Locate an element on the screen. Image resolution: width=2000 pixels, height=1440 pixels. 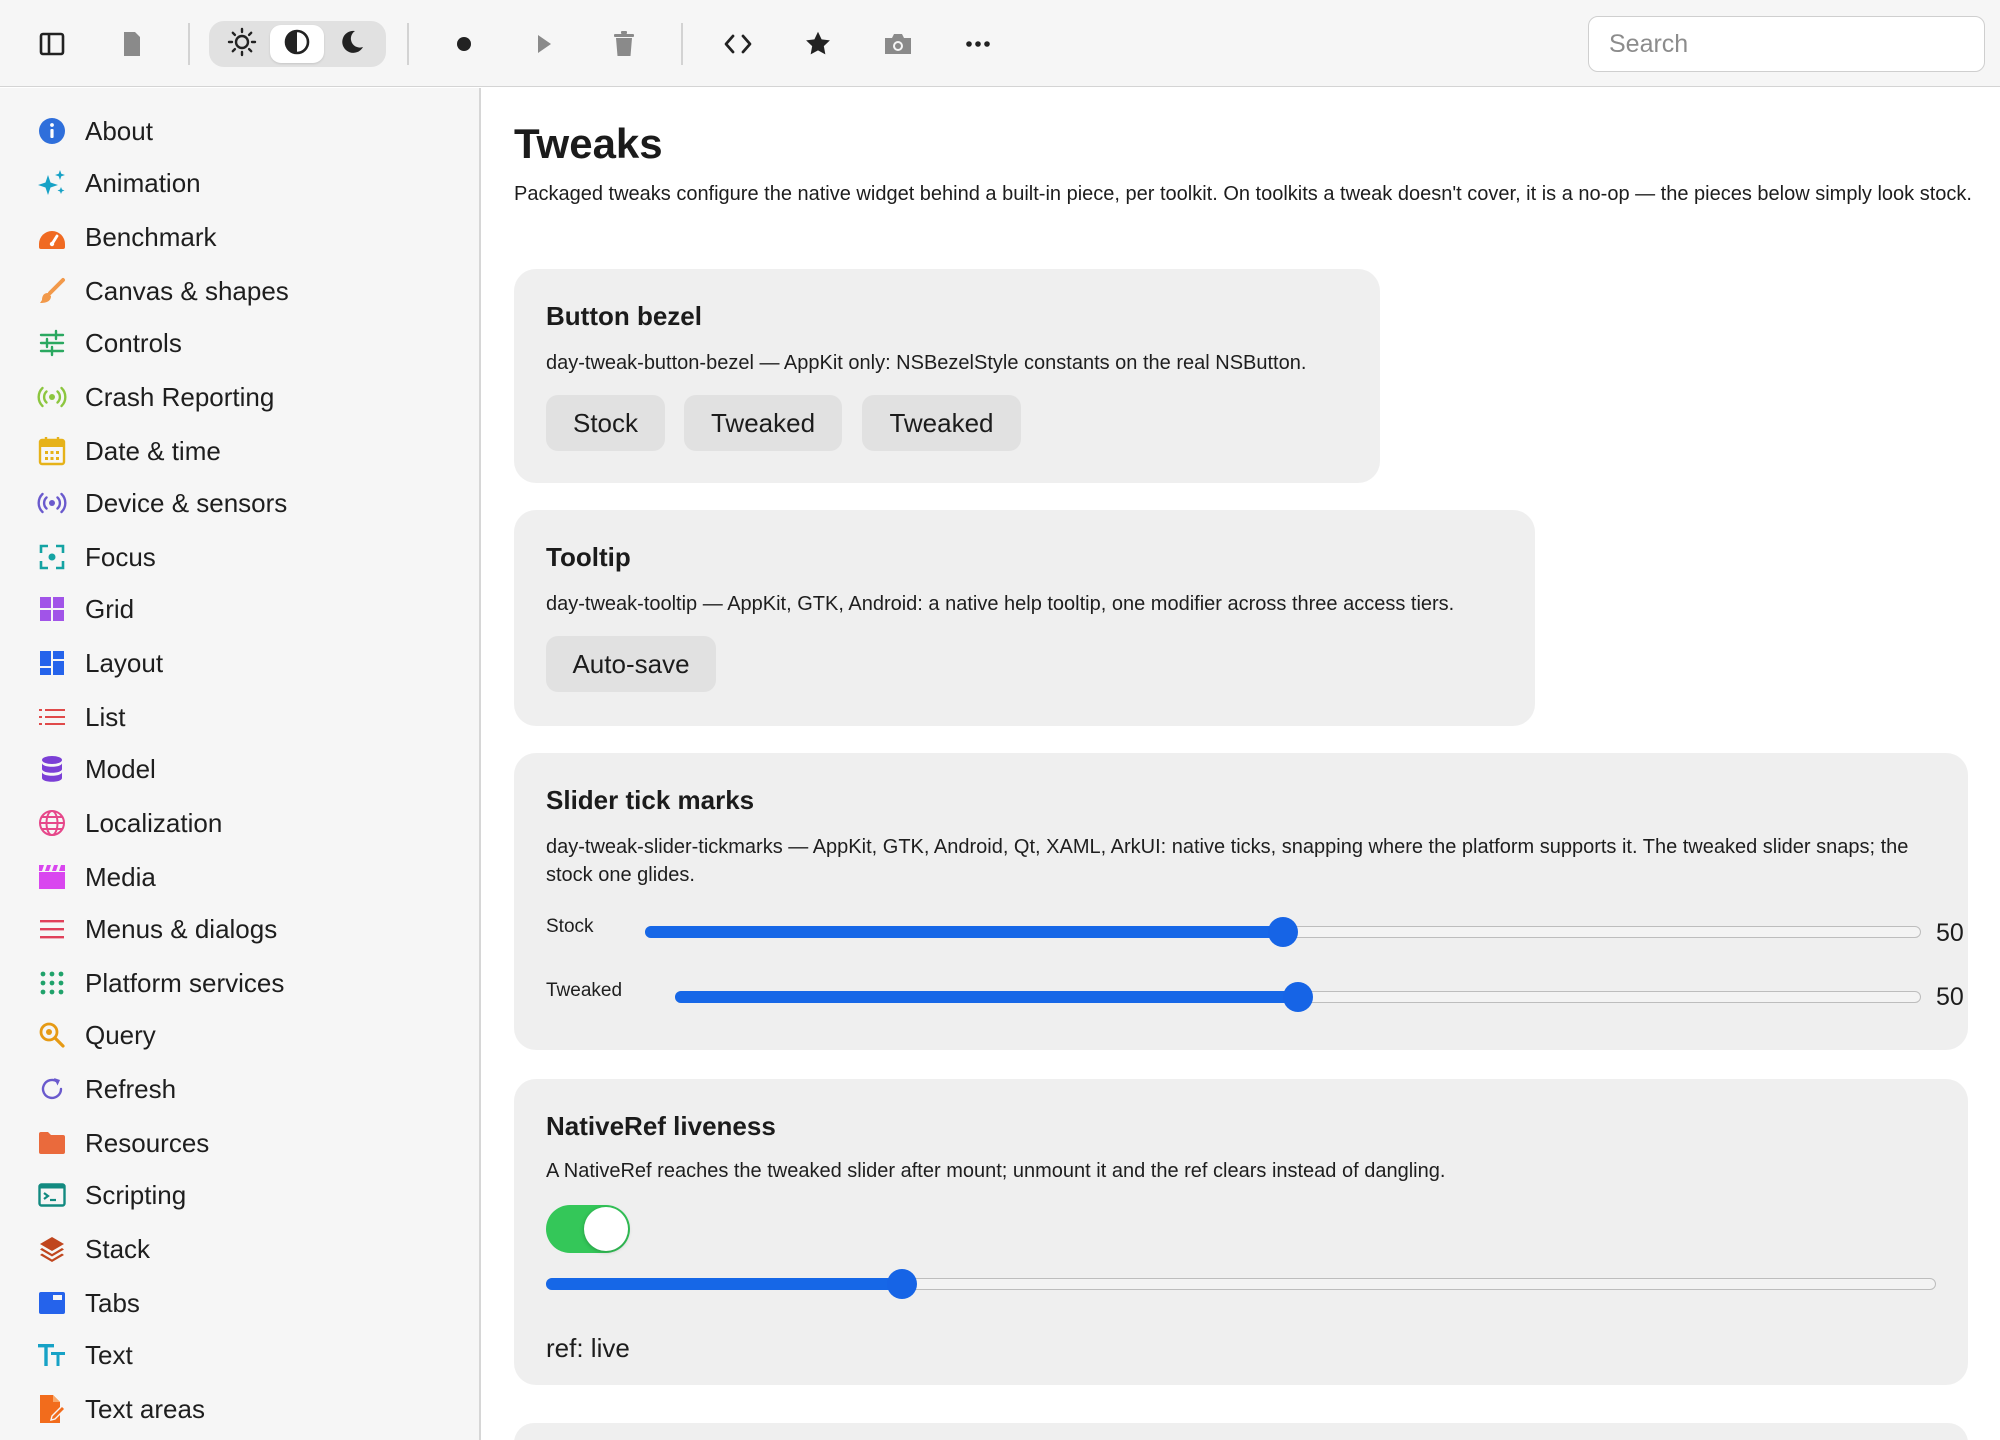
sidebar-item-label: Text is located at coordinates (109, 1354).